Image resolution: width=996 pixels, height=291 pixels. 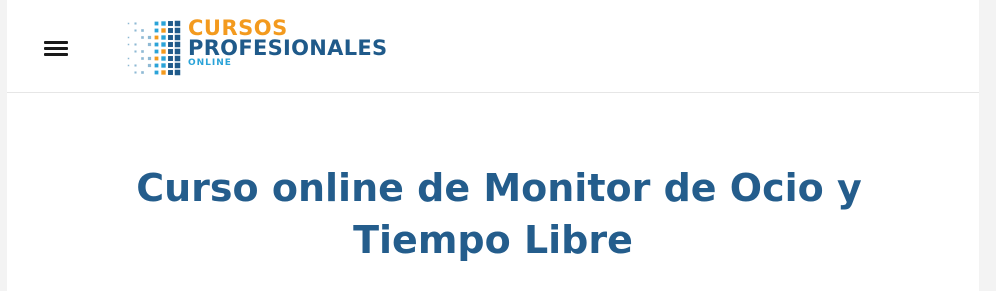 I want to click on hamburger-menu-button, so click(x=56, y=48).